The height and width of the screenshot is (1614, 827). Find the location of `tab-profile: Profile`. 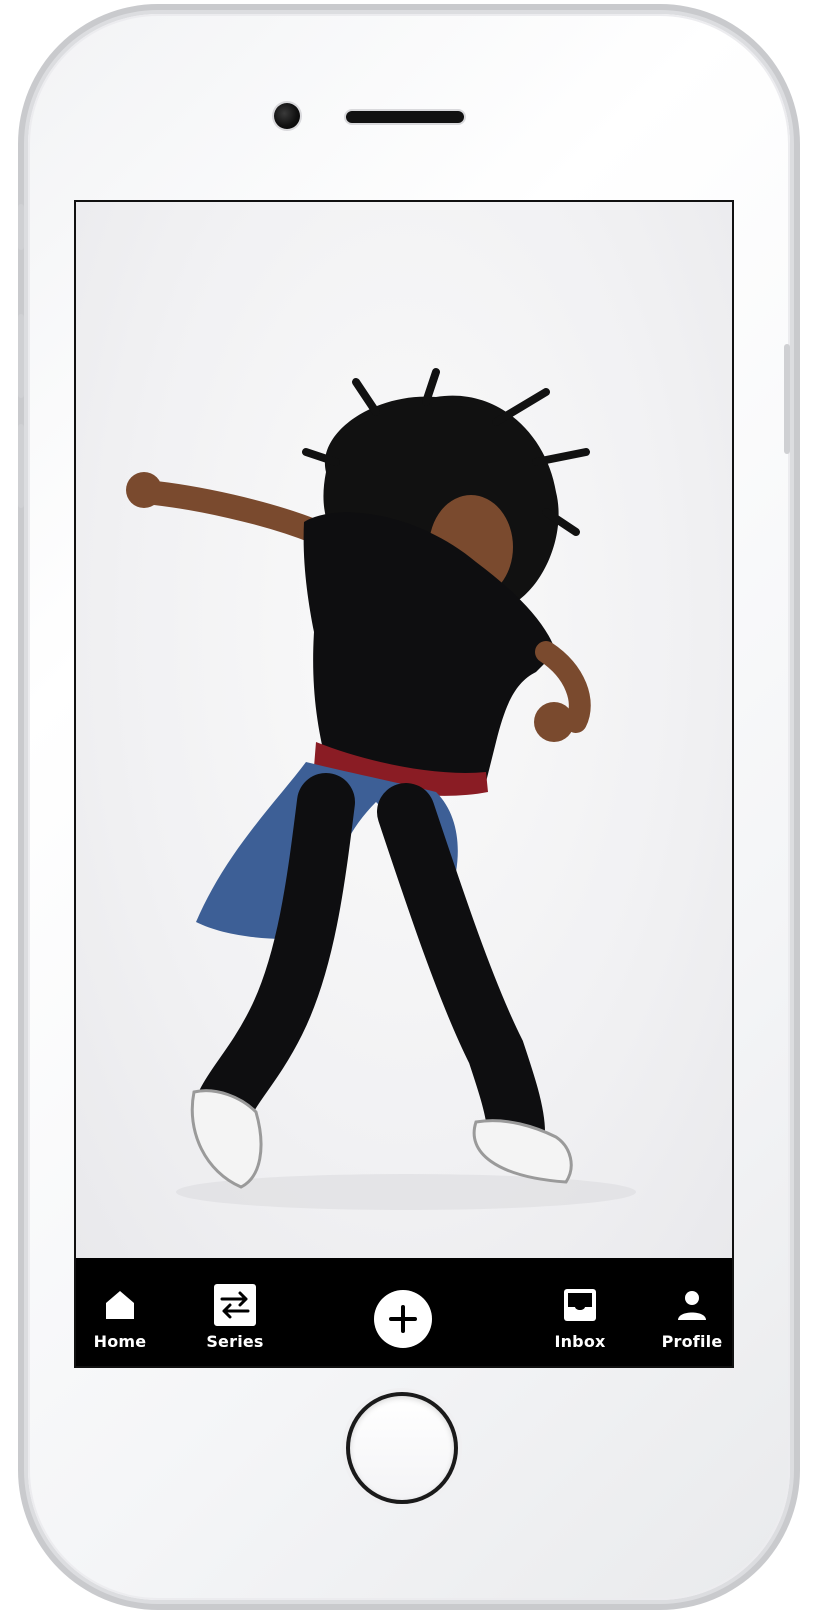

tab-profile: Profile is located at coordinates (692, 1322).